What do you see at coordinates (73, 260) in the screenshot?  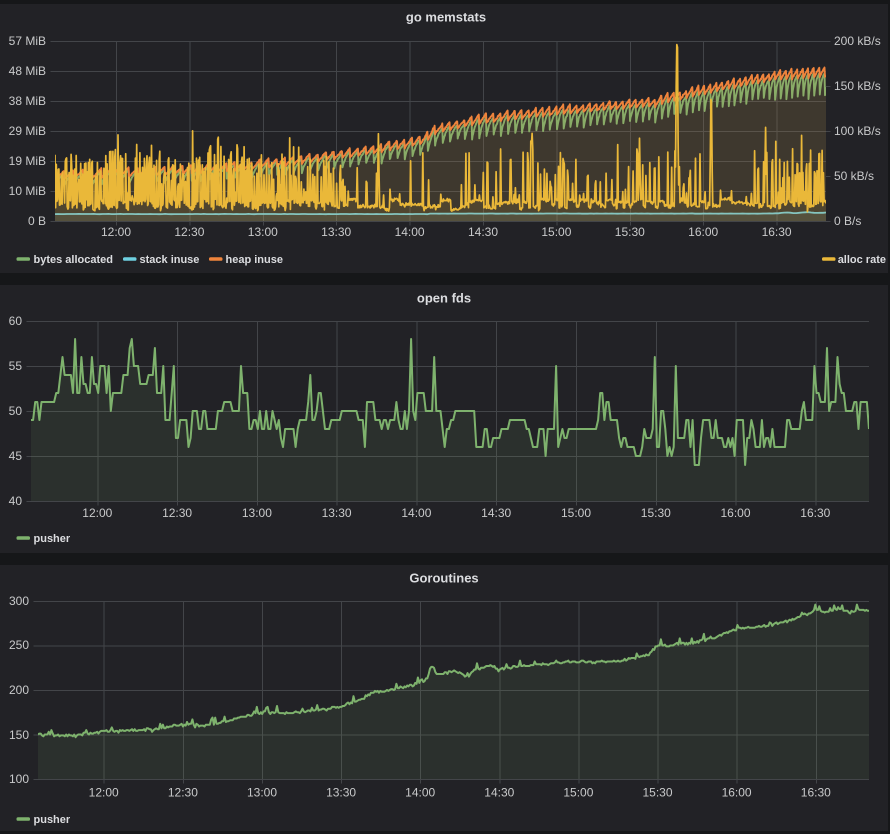 I see `svg-text: bytes allocated` at bounding box center [73, 260].